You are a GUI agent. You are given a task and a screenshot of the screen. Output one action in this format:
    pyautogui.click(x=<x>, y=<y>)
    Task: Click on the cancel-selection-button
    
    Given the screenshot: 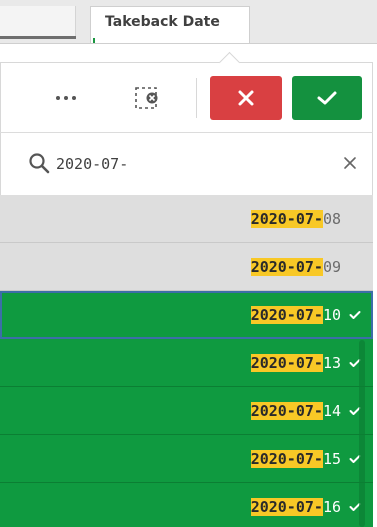 What is the action you would take?
    pyautogui.click(x=246, y=98)
    